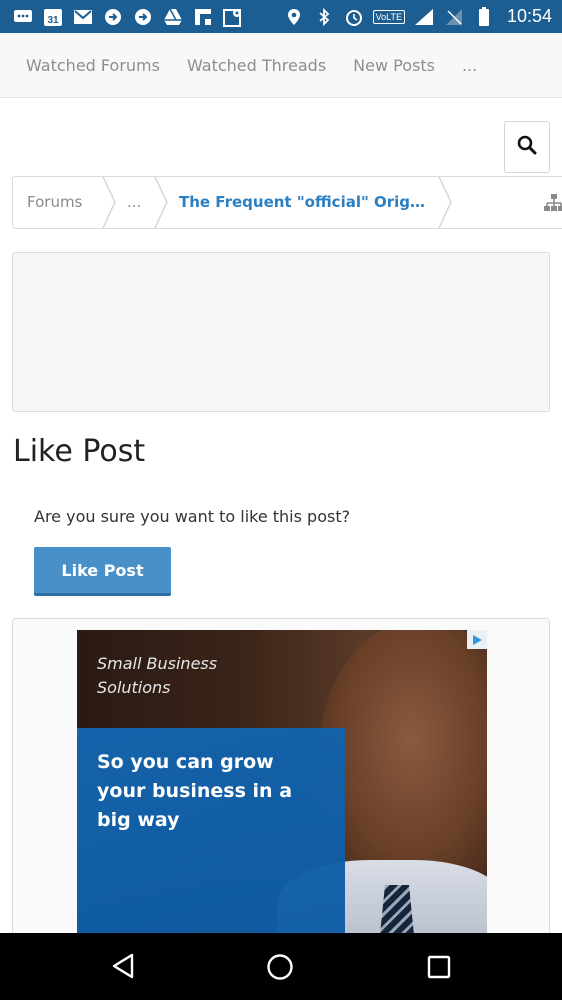 The image size is (562, 1000). Describe the element at coordinates (388, 16) in the screenshot. I see `volte-badge: VoLTE` at that location.